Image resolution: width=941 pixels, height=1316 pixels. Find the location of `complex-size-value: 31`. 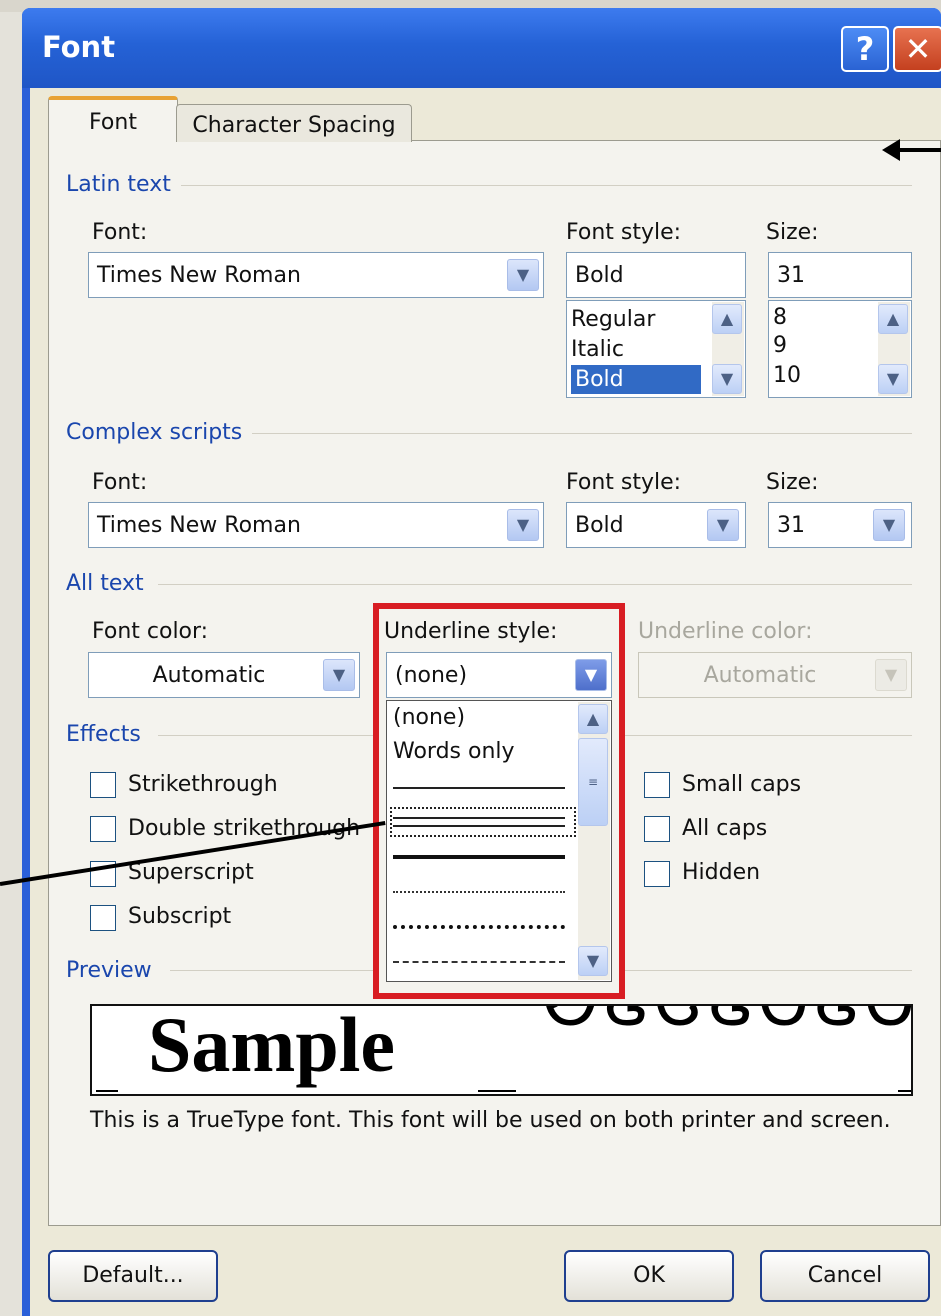

complex-size-value: 31 is located at coordinates (791, 525).